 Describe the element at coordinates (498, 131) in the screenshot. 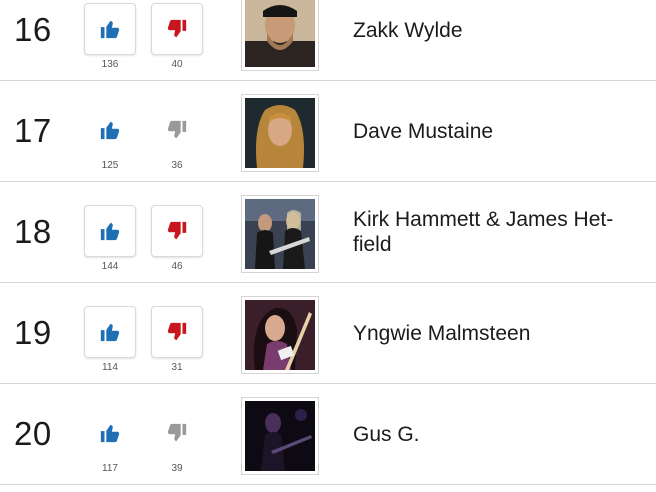

I see `artist-name: Dave Mustaine` at that location.